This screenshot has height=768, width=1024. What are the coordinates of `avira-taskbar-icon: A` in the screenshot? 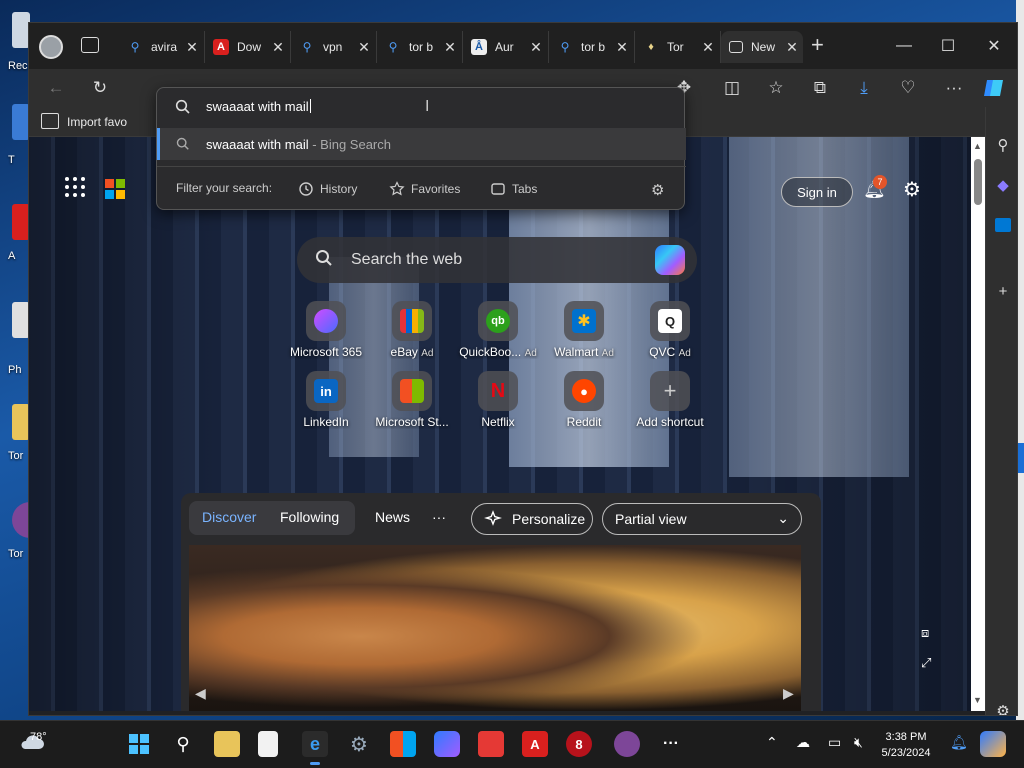 It's located at (535, 744).